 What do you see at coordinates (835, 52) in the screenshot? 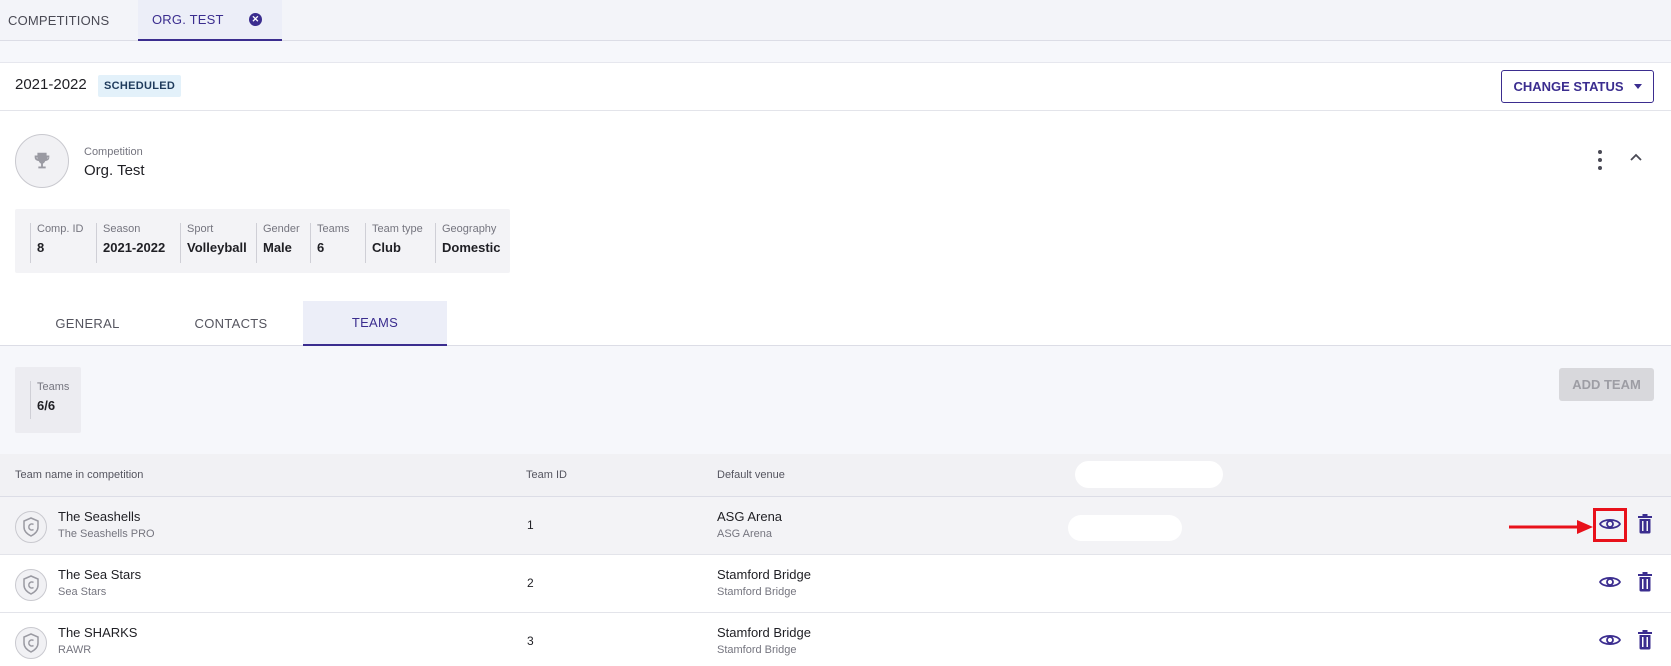
I see `sub-header-band` at bounding box center [835, 52].